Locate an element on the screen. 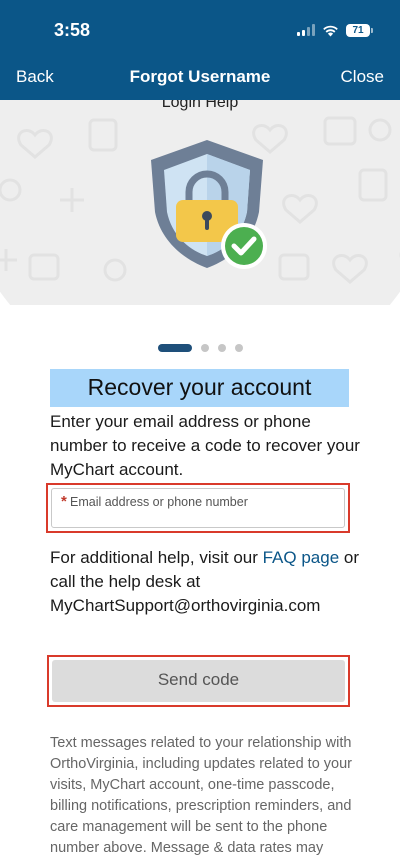 The width and height of the screenshot is (400, 867). status-icons: 71 is located at coordinates (335, 30).